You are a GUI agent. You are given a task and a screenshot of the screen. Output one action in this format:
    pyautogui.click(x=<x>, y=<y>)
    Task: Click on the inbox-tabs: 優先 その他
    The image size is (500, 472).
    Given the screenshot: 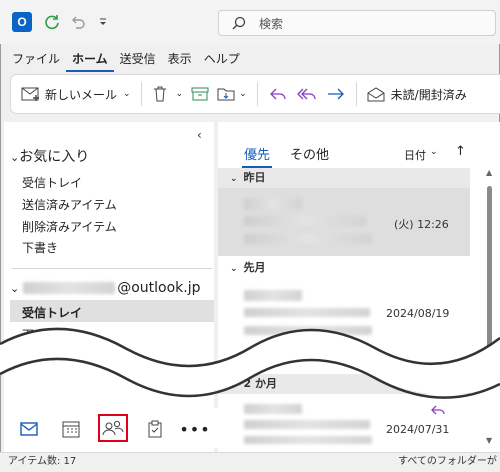 What is the action you would take?
    pyautogui.click(x=286, y=156)
    